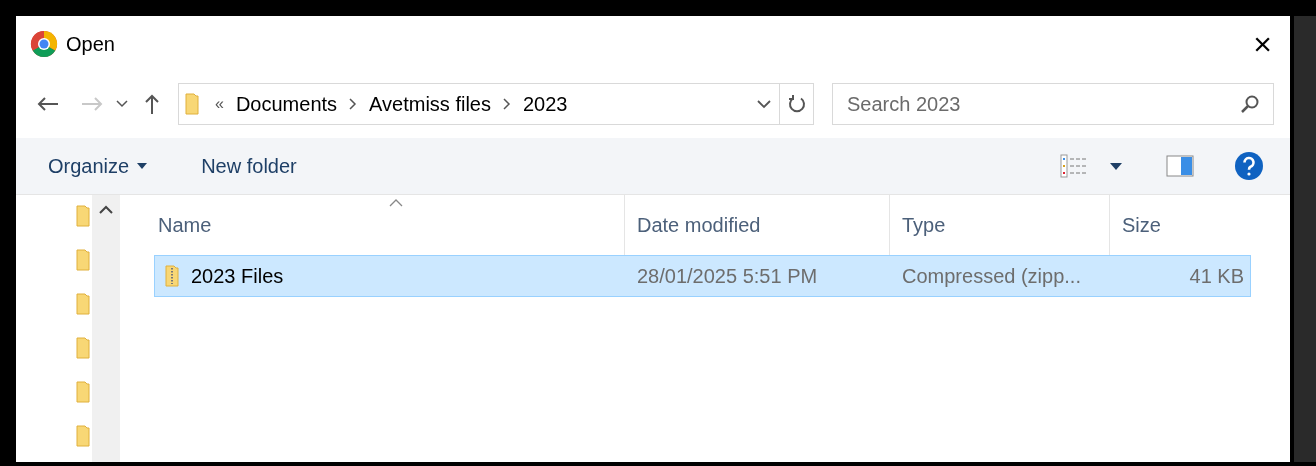  What do you see at coordinates (1262, 44) in the screenshot?
I see `close-button: ×` at bounding box center [1262, 44].